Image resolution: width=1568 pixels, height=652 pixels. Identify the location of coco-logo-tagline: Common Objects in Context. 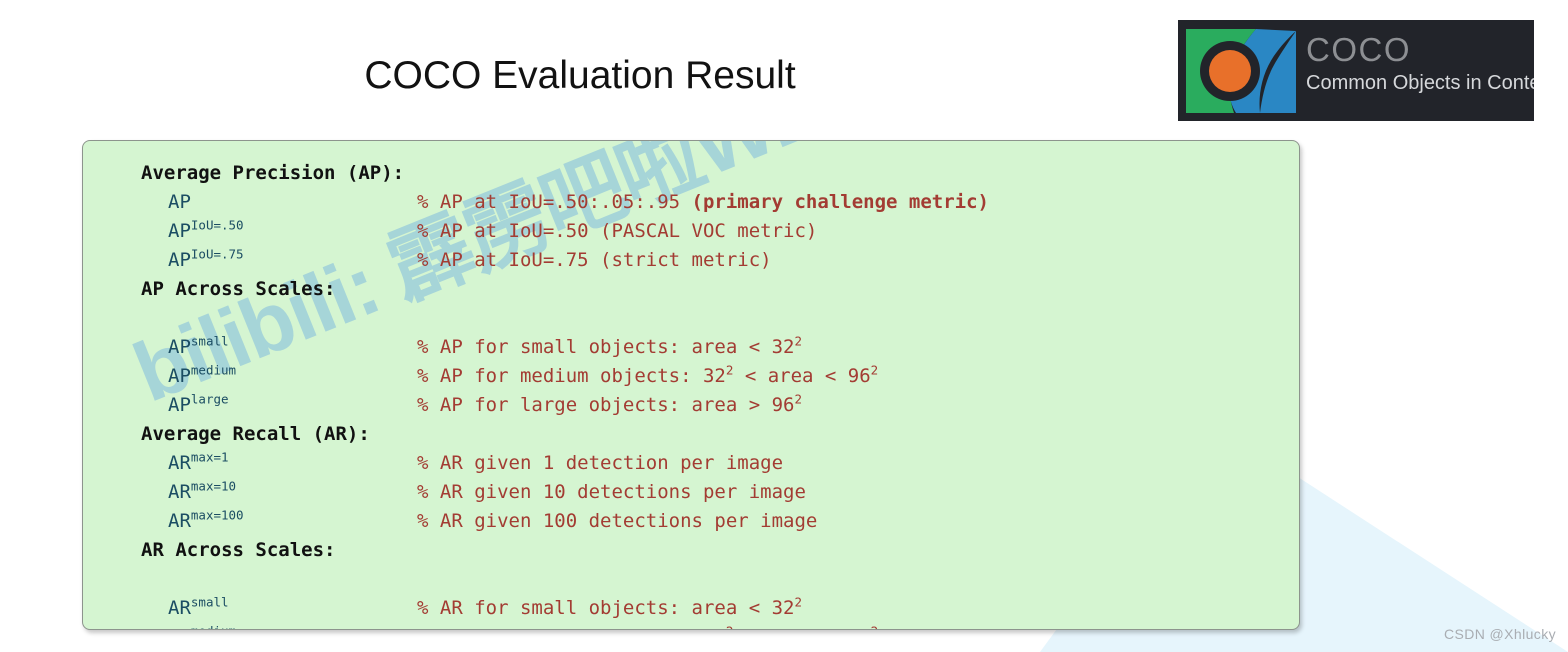
(1420, 83).